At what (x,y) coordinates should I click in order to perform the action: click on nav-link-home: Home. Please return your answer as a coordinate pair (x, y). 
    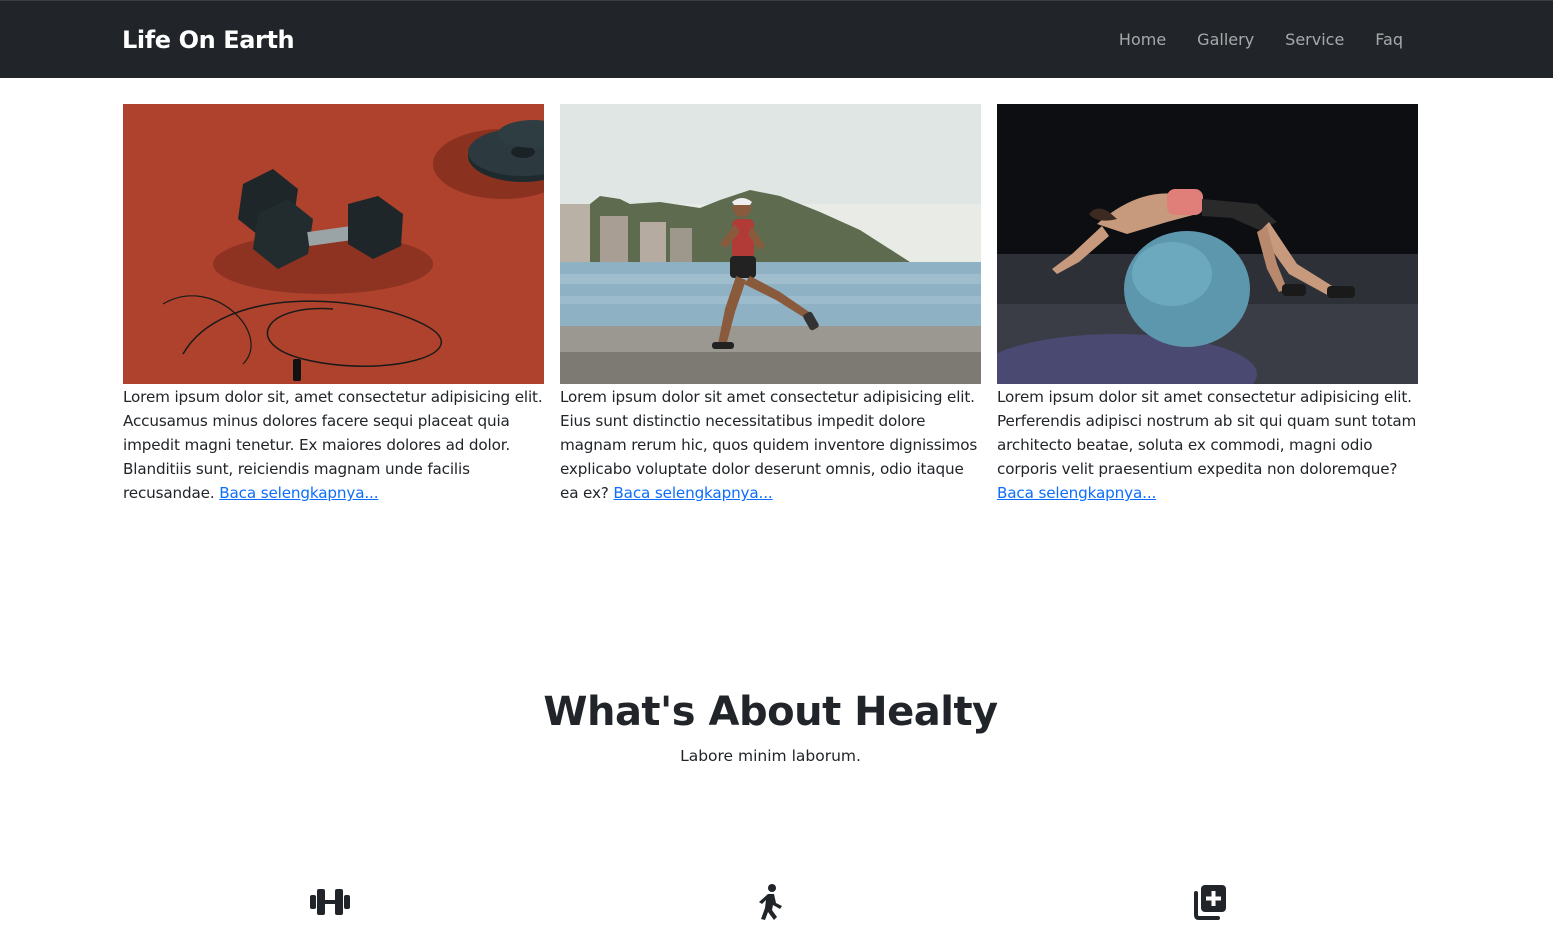
    Looking at the image, I should click on (1142, 40).